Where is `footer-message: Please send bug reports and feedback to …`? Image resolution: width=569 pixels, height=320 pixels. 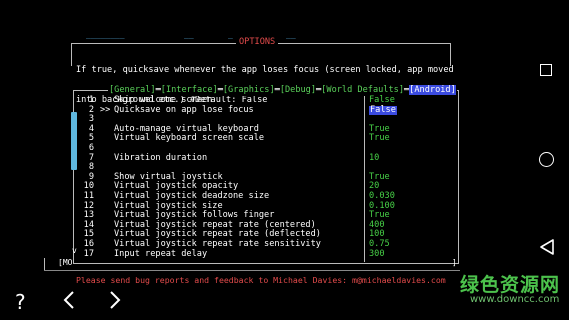
footer-message: Please send bug reports and feedback to … is located at coordinates (261, 280).